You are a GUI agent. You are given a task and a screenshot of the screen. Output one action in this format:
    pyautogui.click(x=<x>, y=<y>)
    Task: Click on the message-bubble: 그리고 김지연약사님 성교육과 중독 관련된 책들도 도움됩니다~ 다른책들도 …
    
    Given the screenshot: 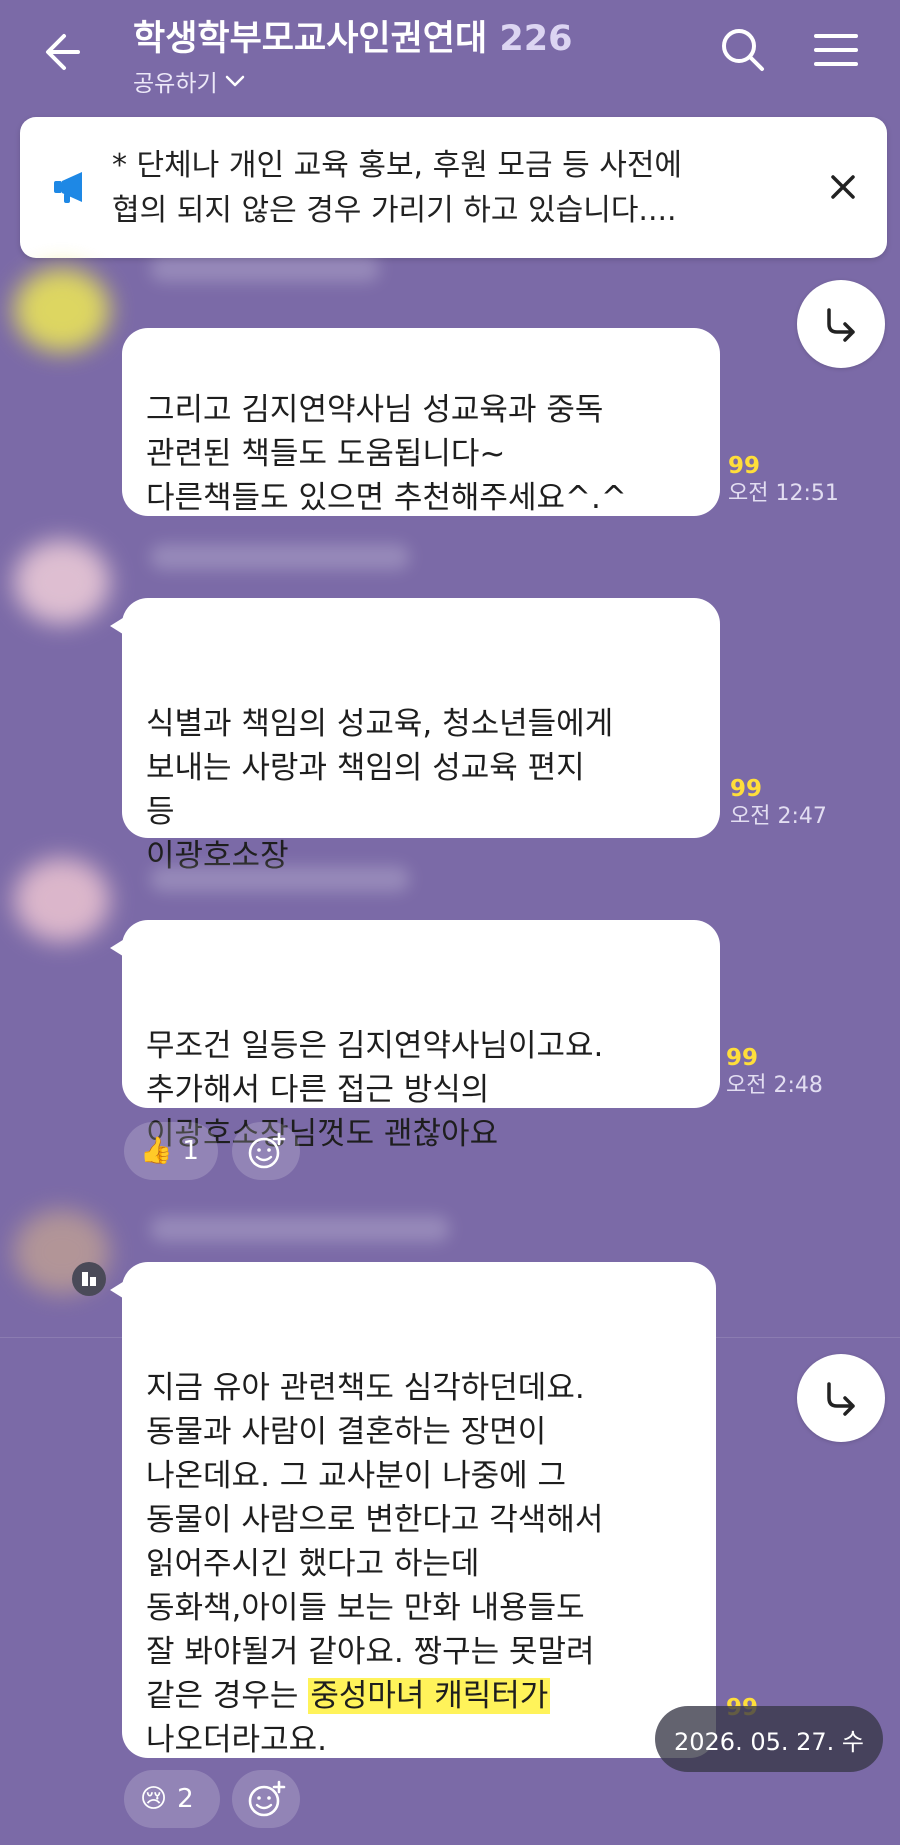 What is the action you would take?
    pyautogui.click(x=421, y=422)
    